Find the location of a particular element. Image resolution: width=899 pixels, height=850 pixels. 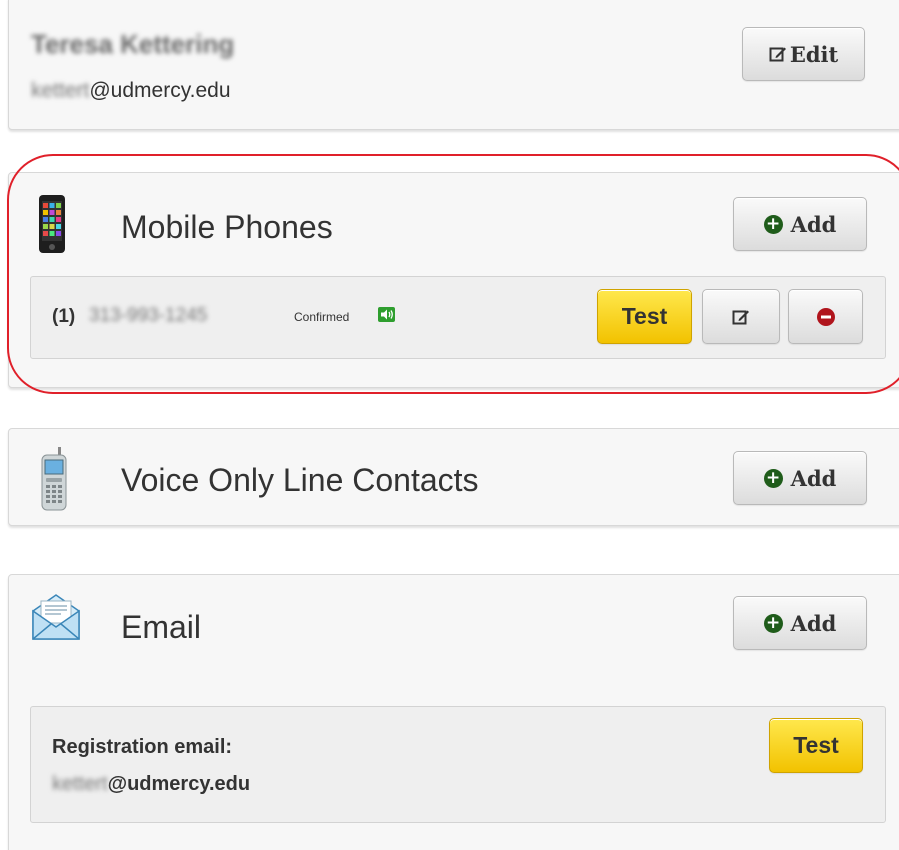

profile-email: kettert@udmercy.edu is located at coordinates (131, 90).